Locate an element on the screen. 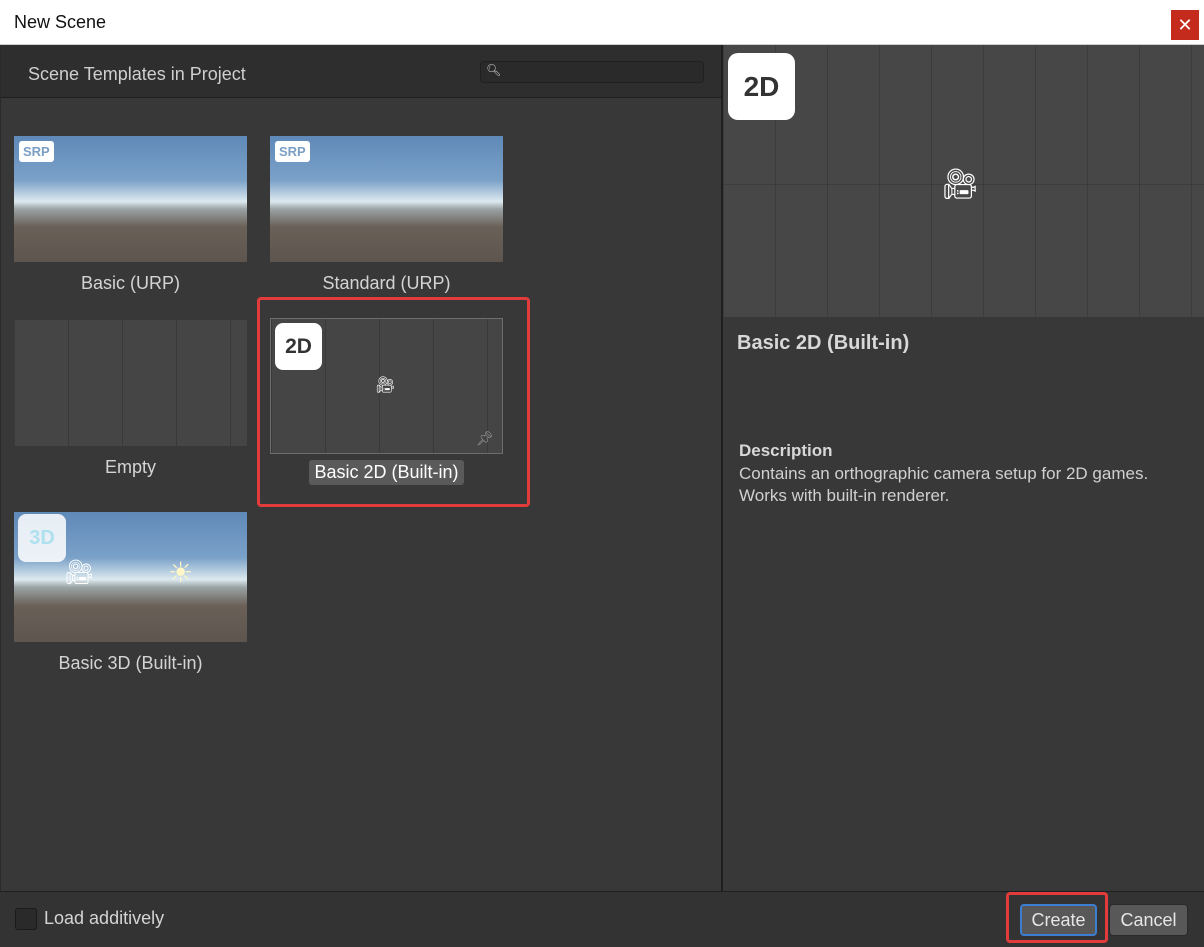 The image size is (1204, 947). template-tile-basic-urp: SRP Basic (URP) is located at coordinates (130, 216).